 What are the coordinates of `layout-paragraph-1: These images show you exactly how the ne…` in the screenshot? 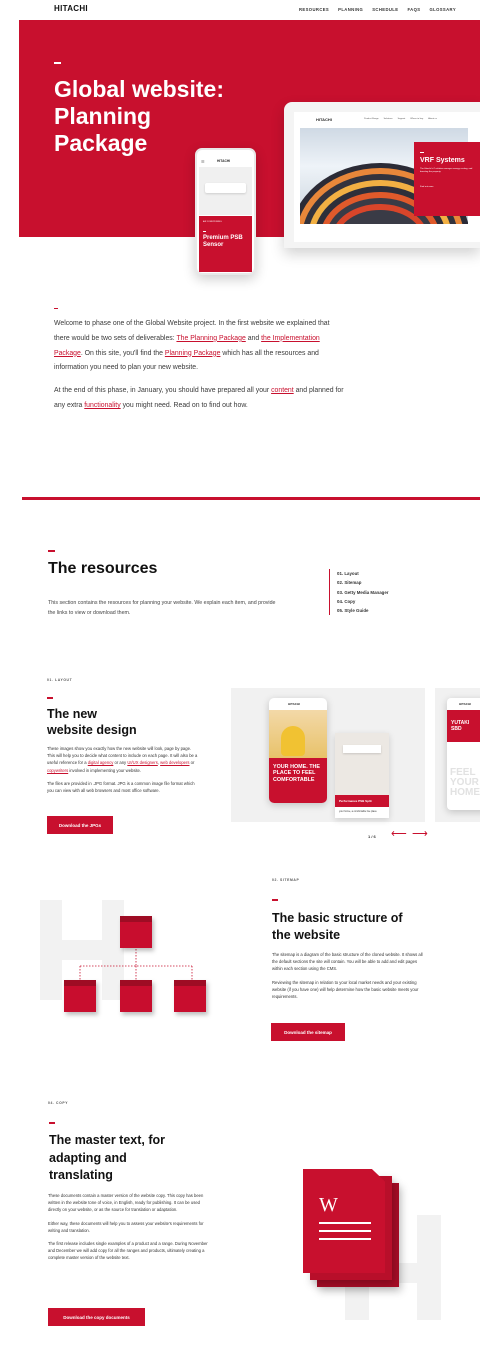 It's located at (123, 759).